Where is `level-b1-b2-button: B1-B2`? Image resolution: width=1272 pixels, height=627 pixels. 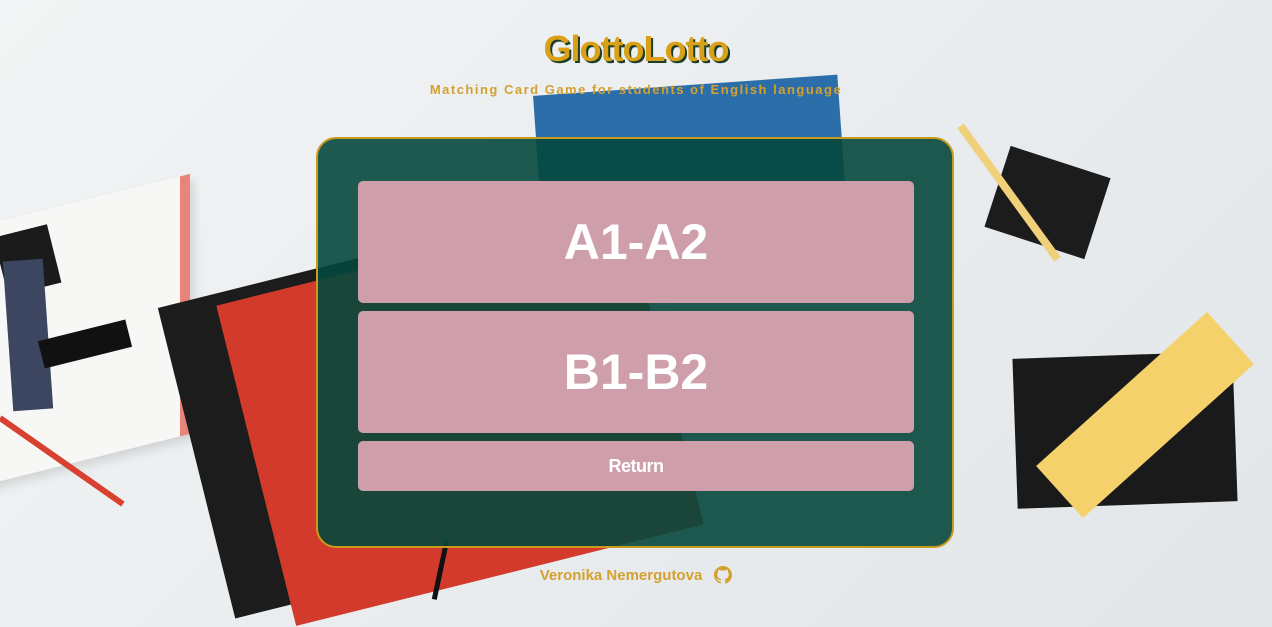 level-b1-b2-button: B1-B2 is located at coordinates (636, 372).